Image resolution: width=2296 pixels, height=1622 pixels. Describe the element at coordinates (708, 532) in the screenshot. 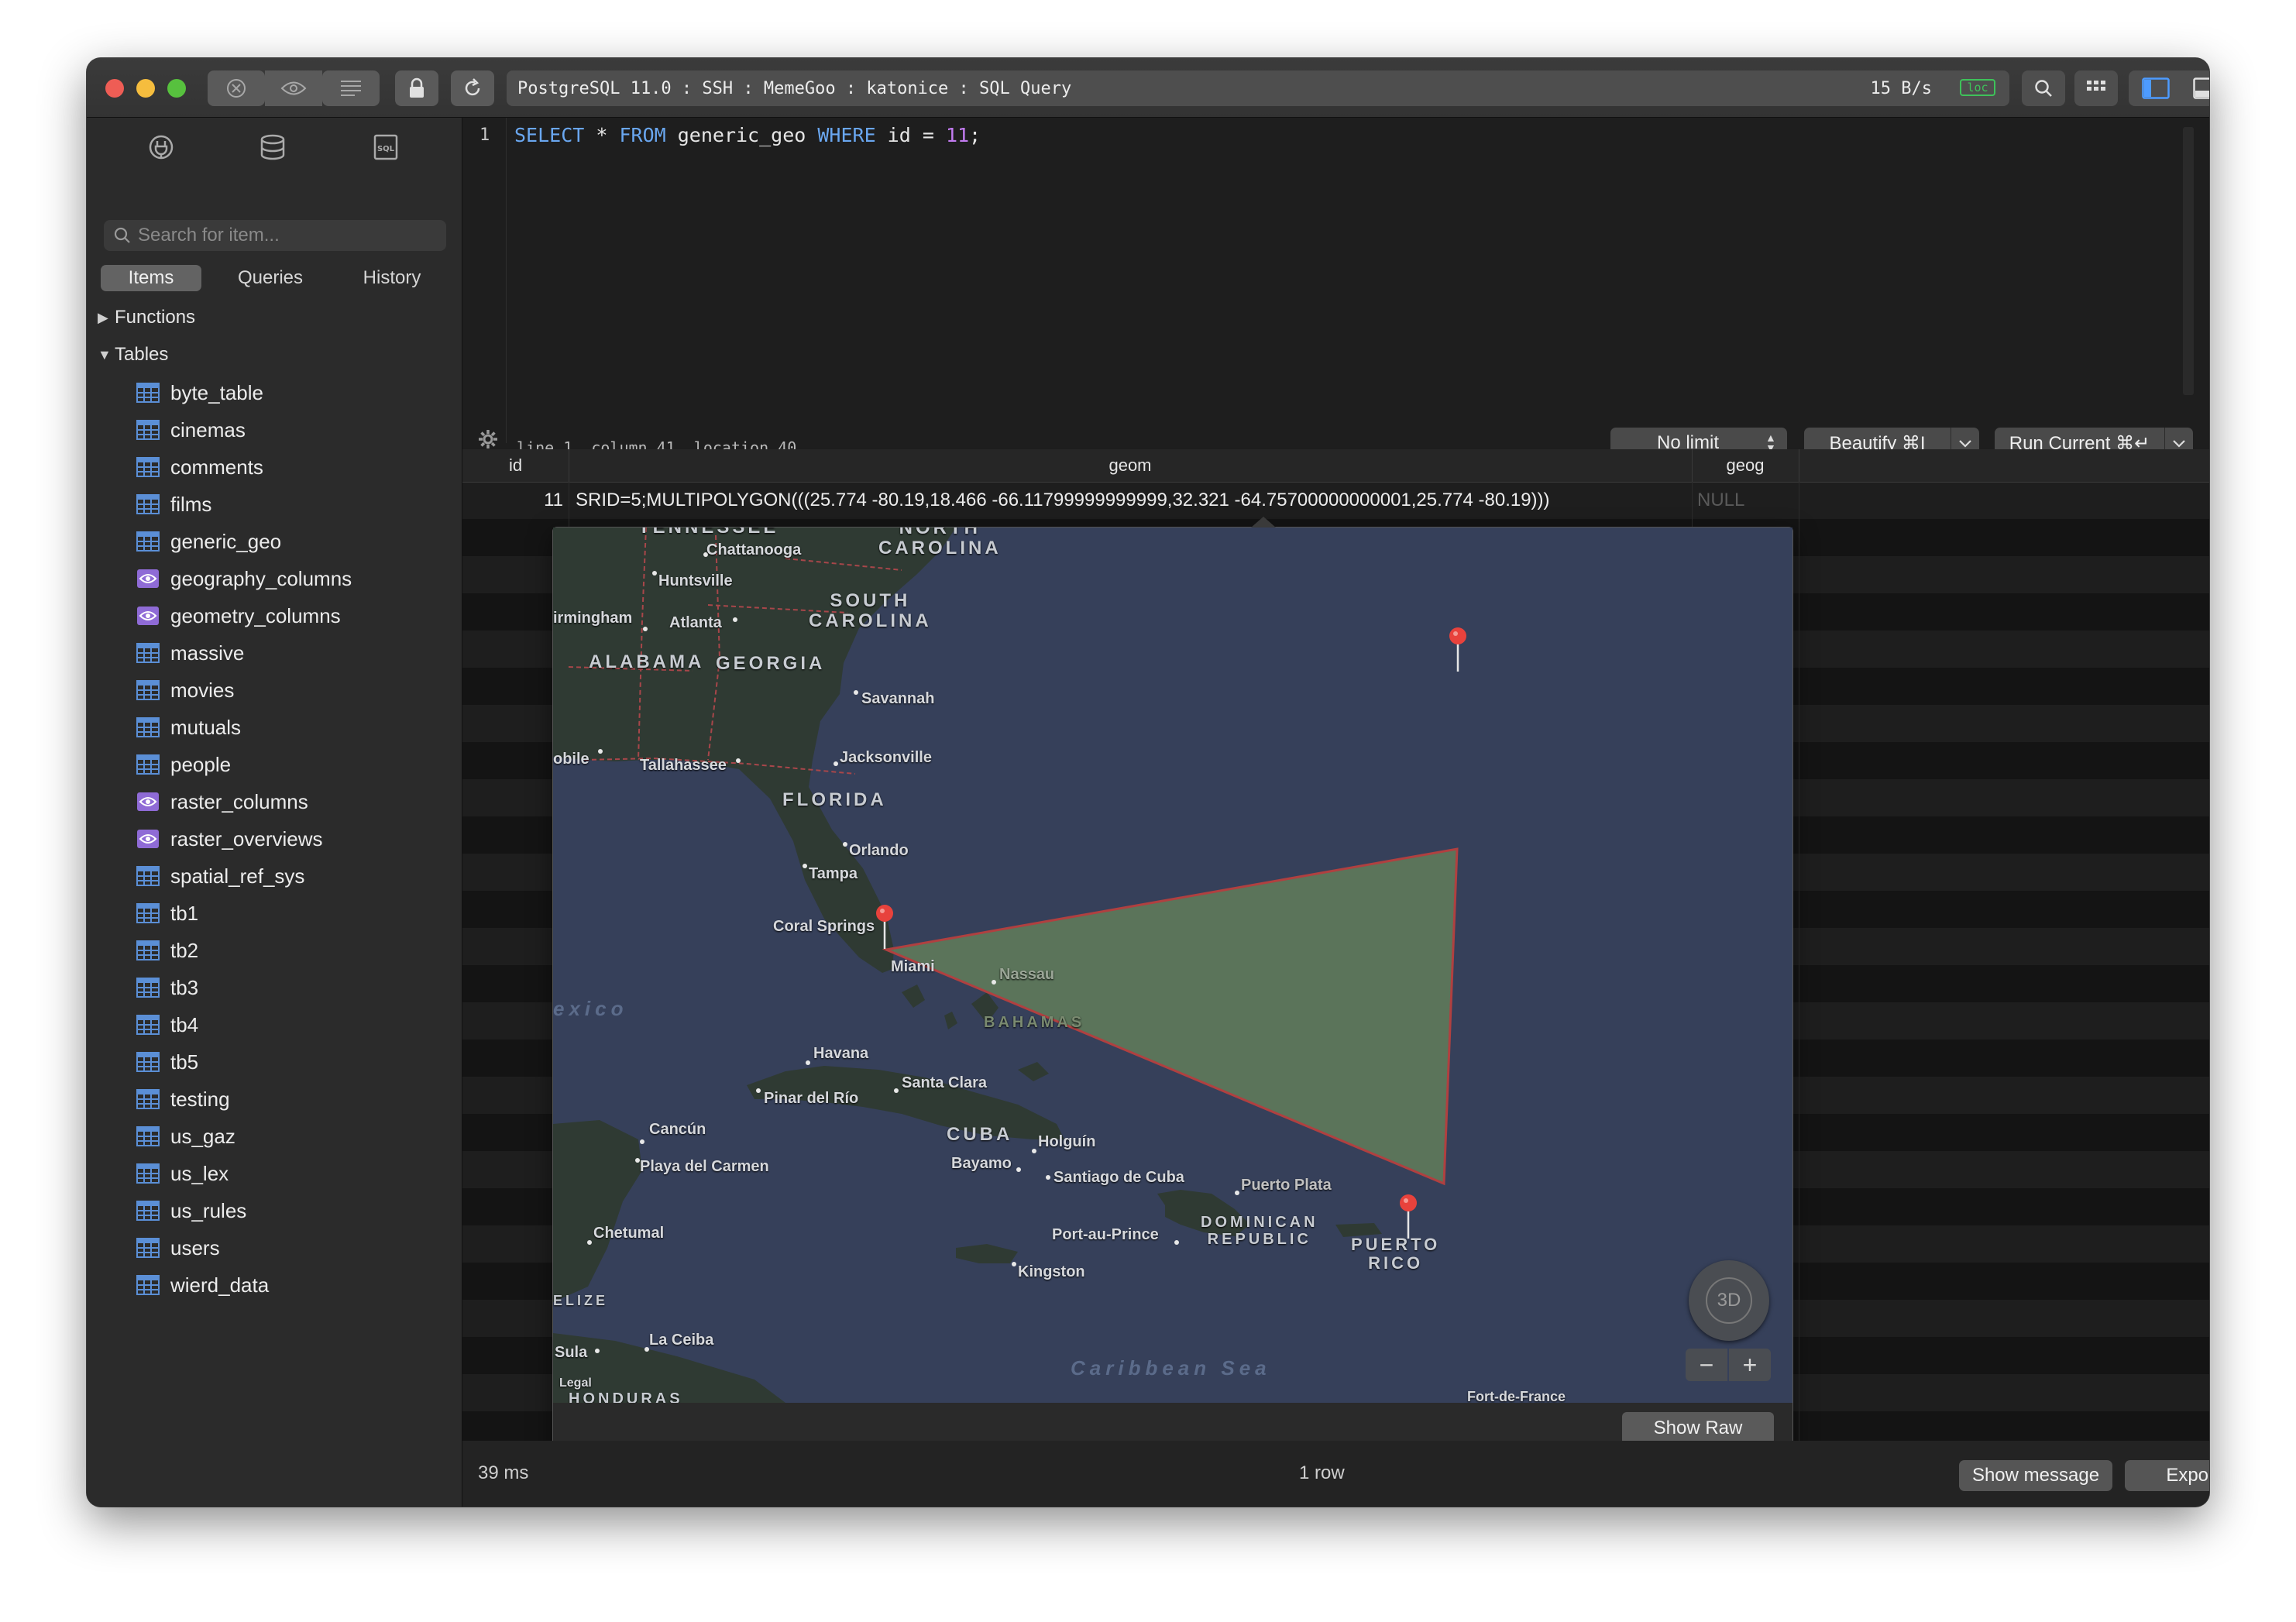

I see `map-label: TENNESSEE` at that location.